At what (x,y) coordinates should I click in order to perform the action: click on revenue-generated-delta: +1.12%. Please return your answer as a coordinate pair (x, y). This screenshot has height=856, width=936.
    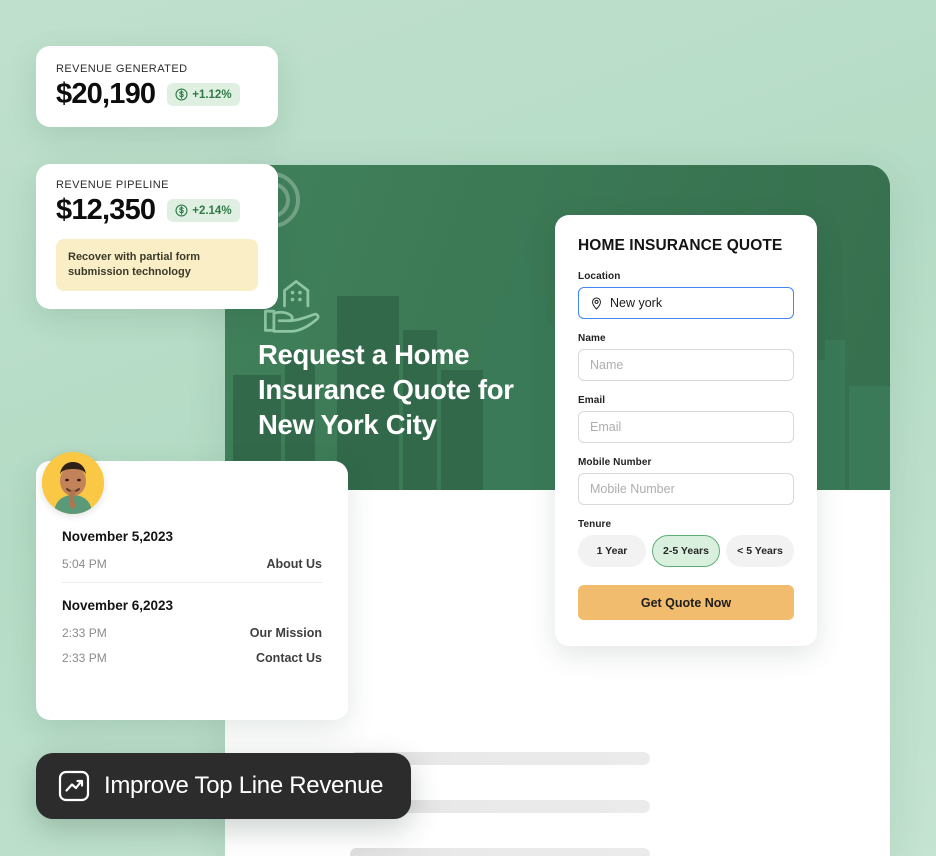
    Looking at the image, I should click on (212, 94).